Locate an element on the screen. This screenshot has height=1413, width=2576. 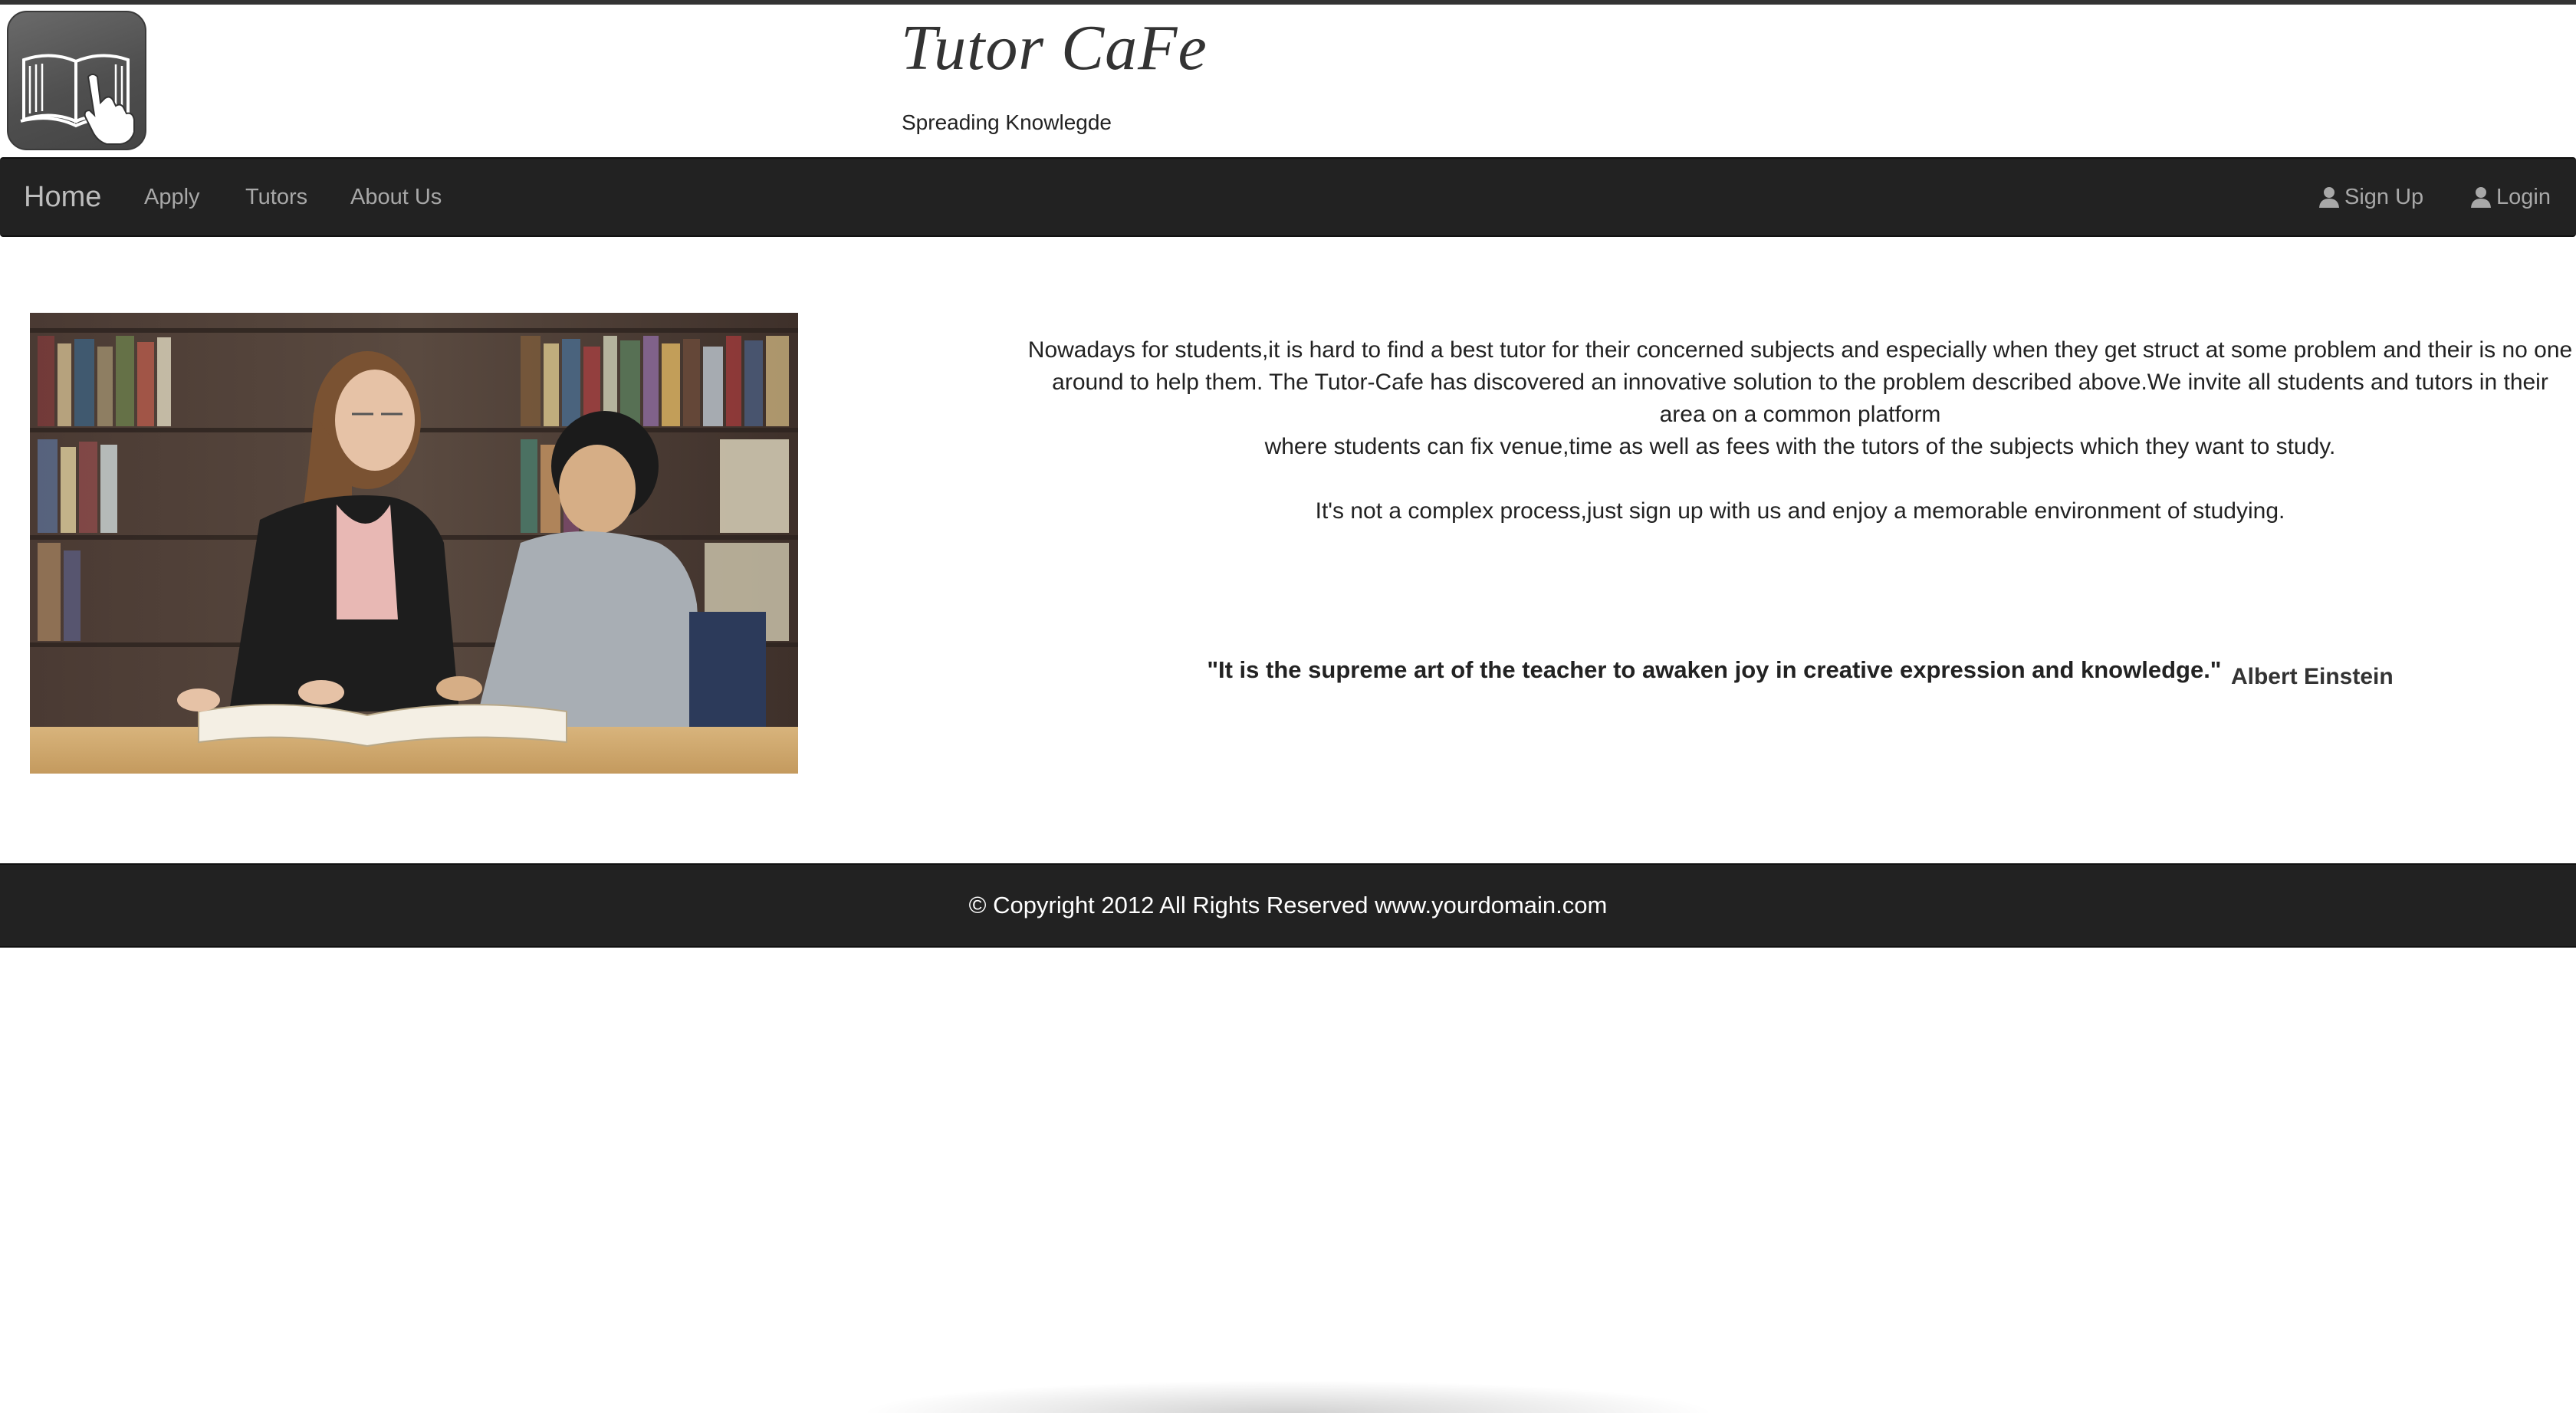
site-title: Tutor CaFe is located at coordinates (1055, 48).